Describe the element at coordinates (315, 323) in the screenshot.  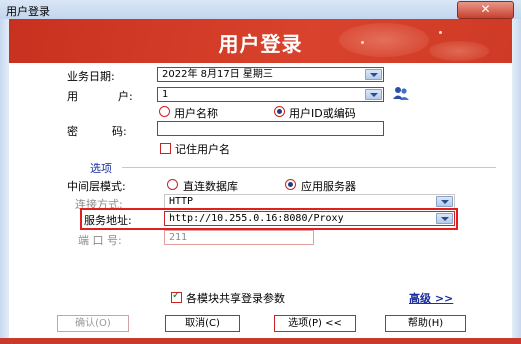
I see `options-button: 选项(P) <<` at that location.